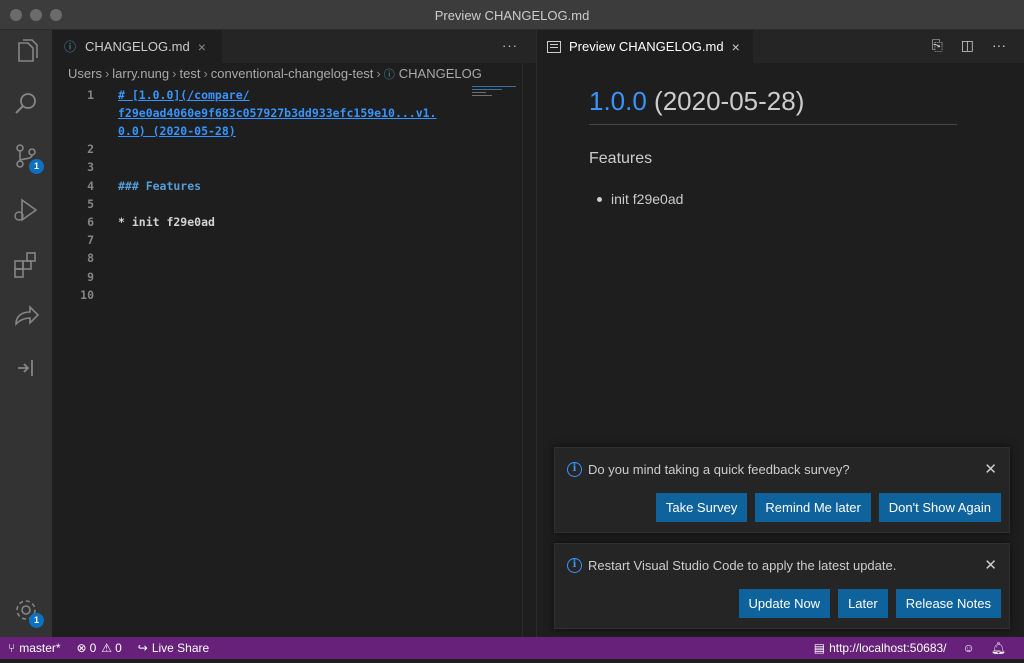  Describe the element at coordinates (90, 222) in the screenshot. I see `line-number: 6` at that location.